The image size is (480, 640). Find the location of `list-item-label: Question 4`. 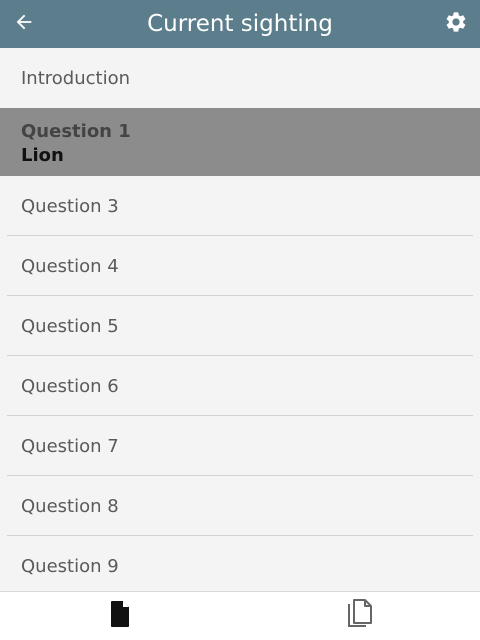

list-item-label: Question 4 is located at coordinates (70, 266).